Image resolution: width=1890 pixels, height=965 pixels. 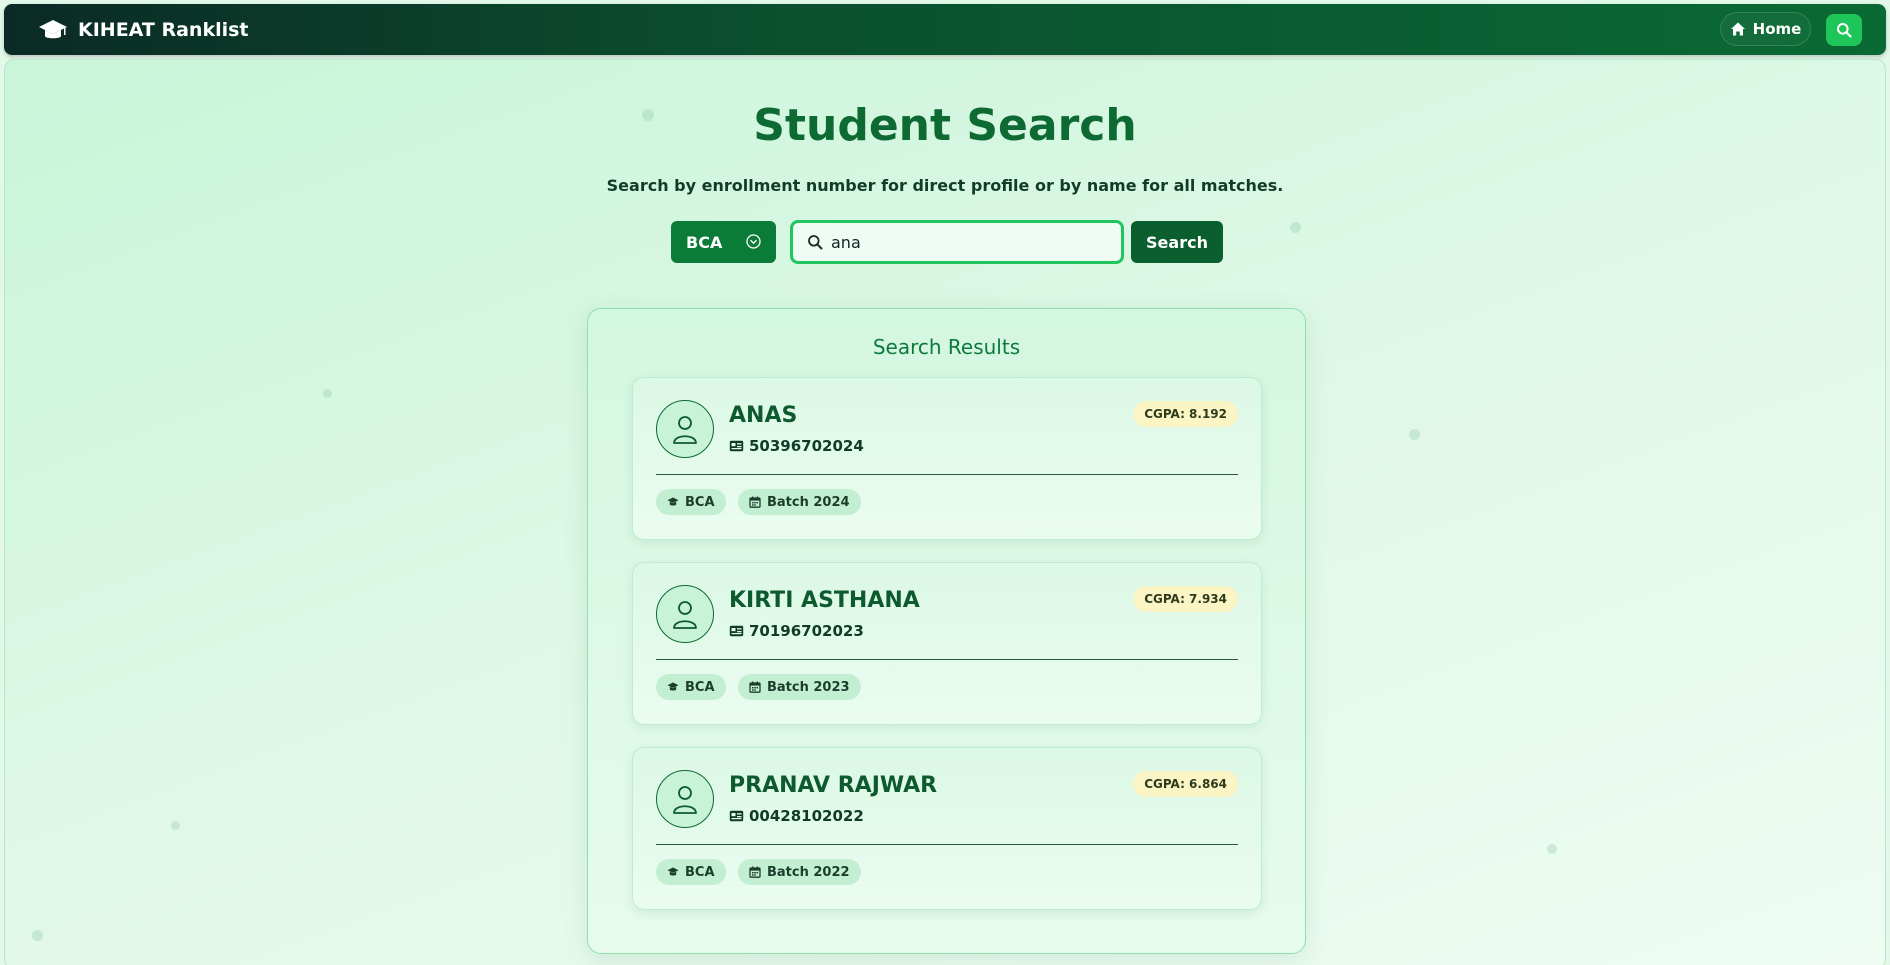 I want to click on enrollment-number: 50396702024, so click(x=796, y=446).